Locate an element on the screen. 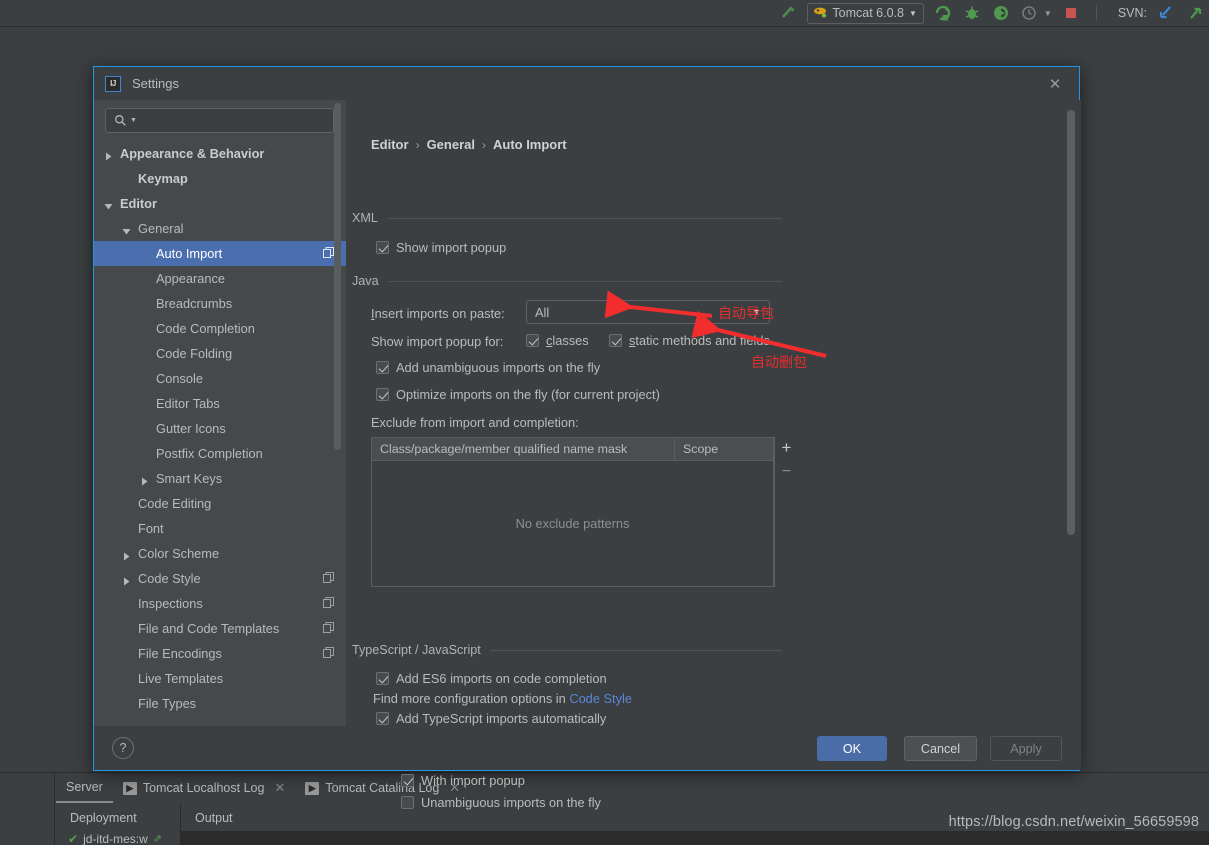 This screenshot has height=845, width=1209. sidebar-item-label: Code Style is located at coordinates (169, 578).